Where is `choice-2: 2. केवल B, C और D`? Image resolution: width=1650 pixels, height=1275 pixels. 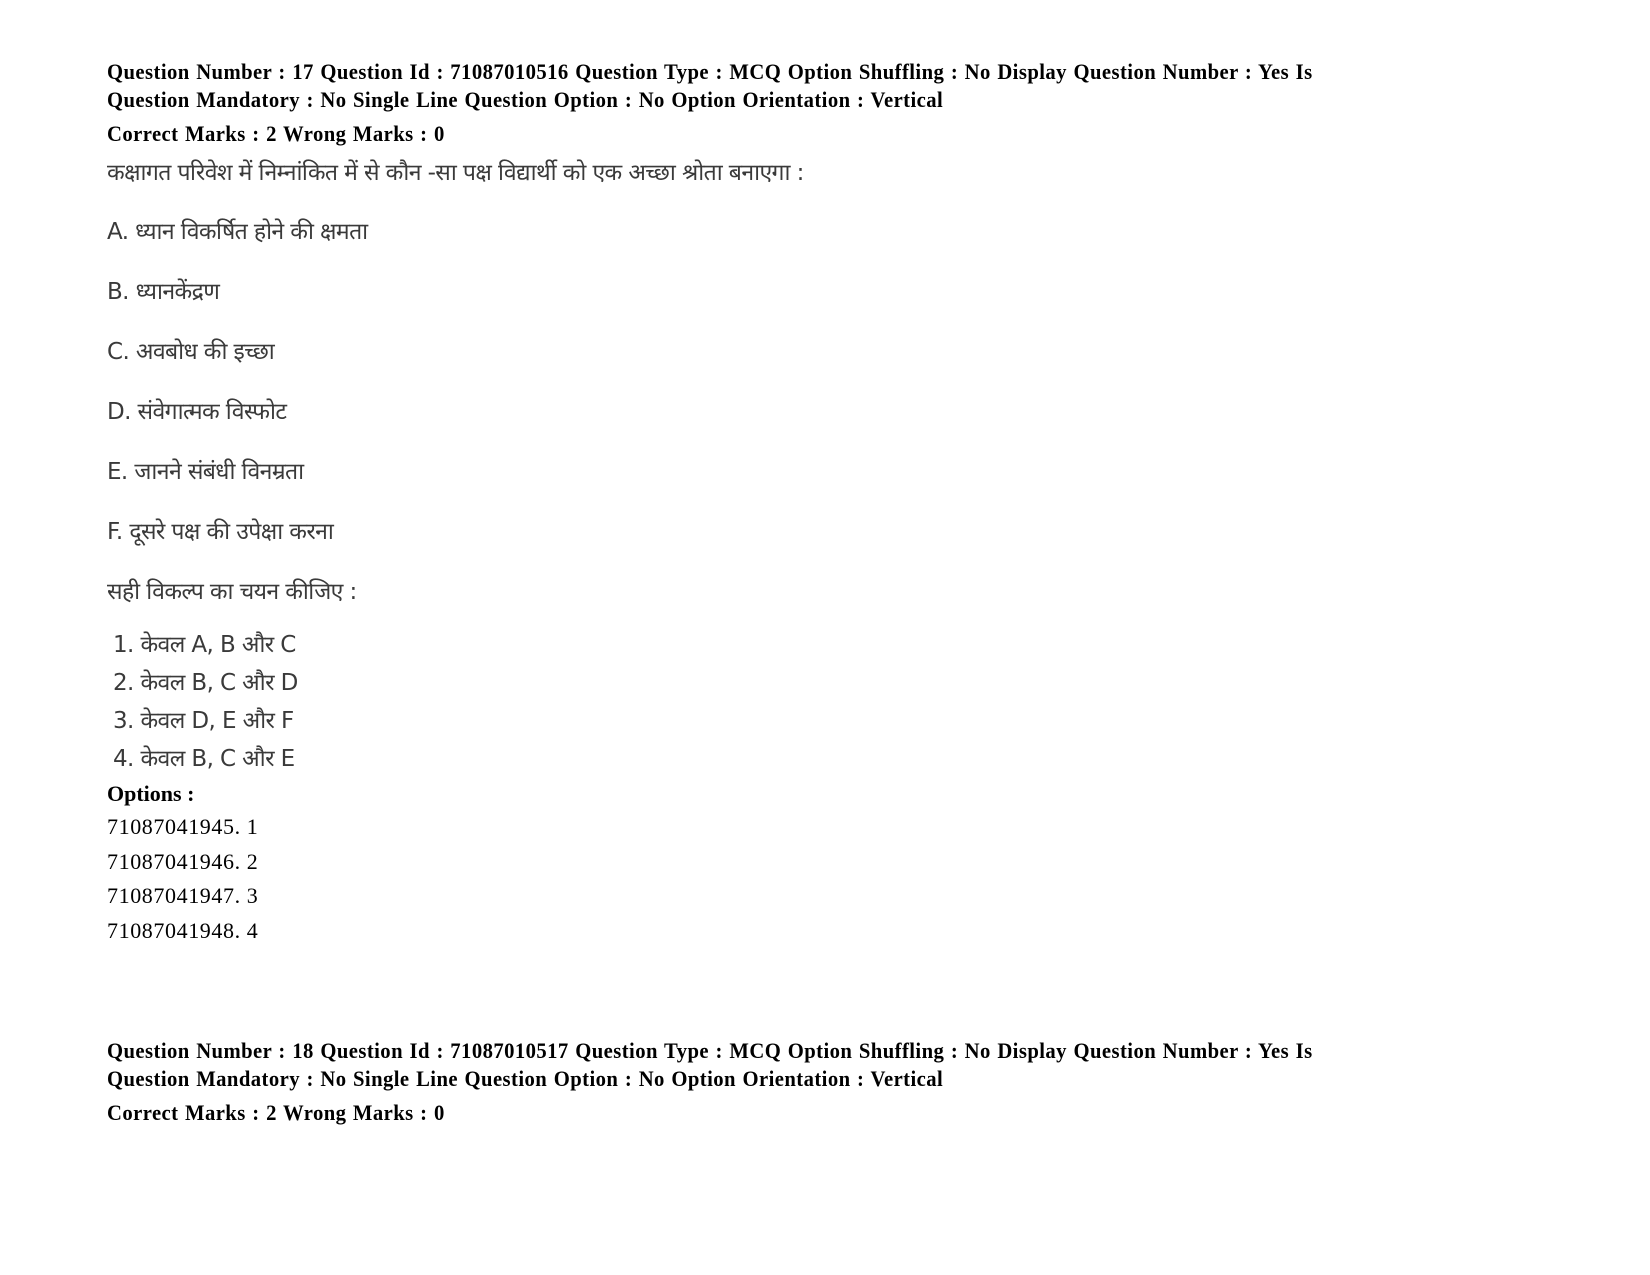
choice-2: 2. केवल B, C और D is located at coordinates (205, 683).